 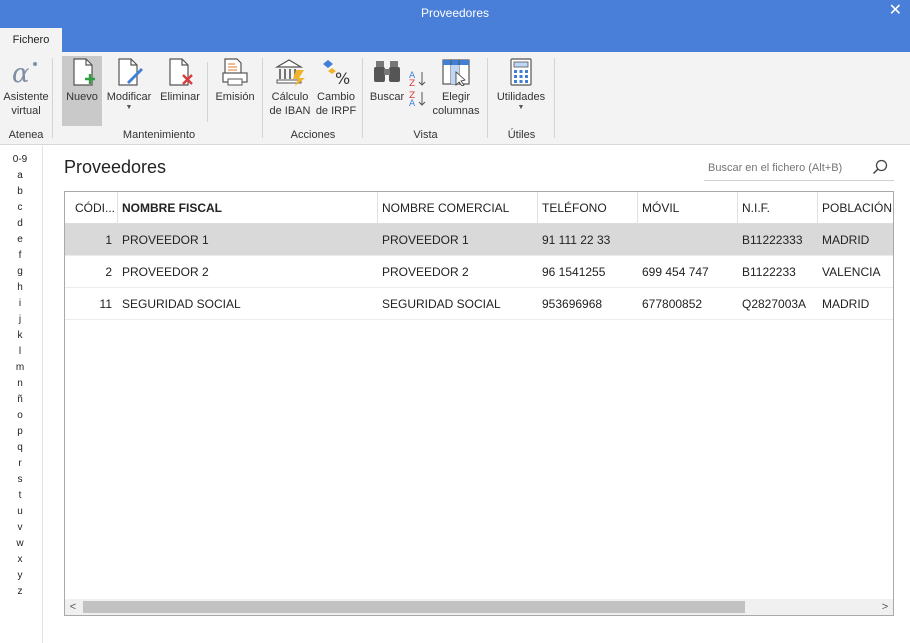 I want to click on alphabet-letter: m, so click(x=20, y=368).